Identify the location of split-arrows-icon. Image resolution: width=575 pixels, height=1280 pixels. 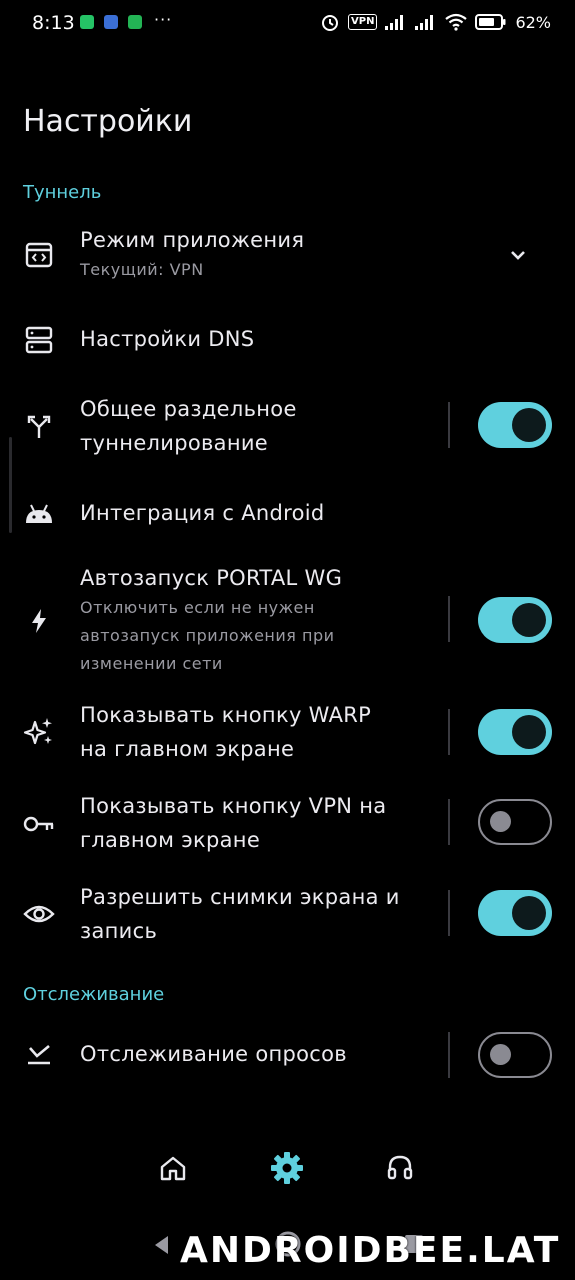
(39, 426).